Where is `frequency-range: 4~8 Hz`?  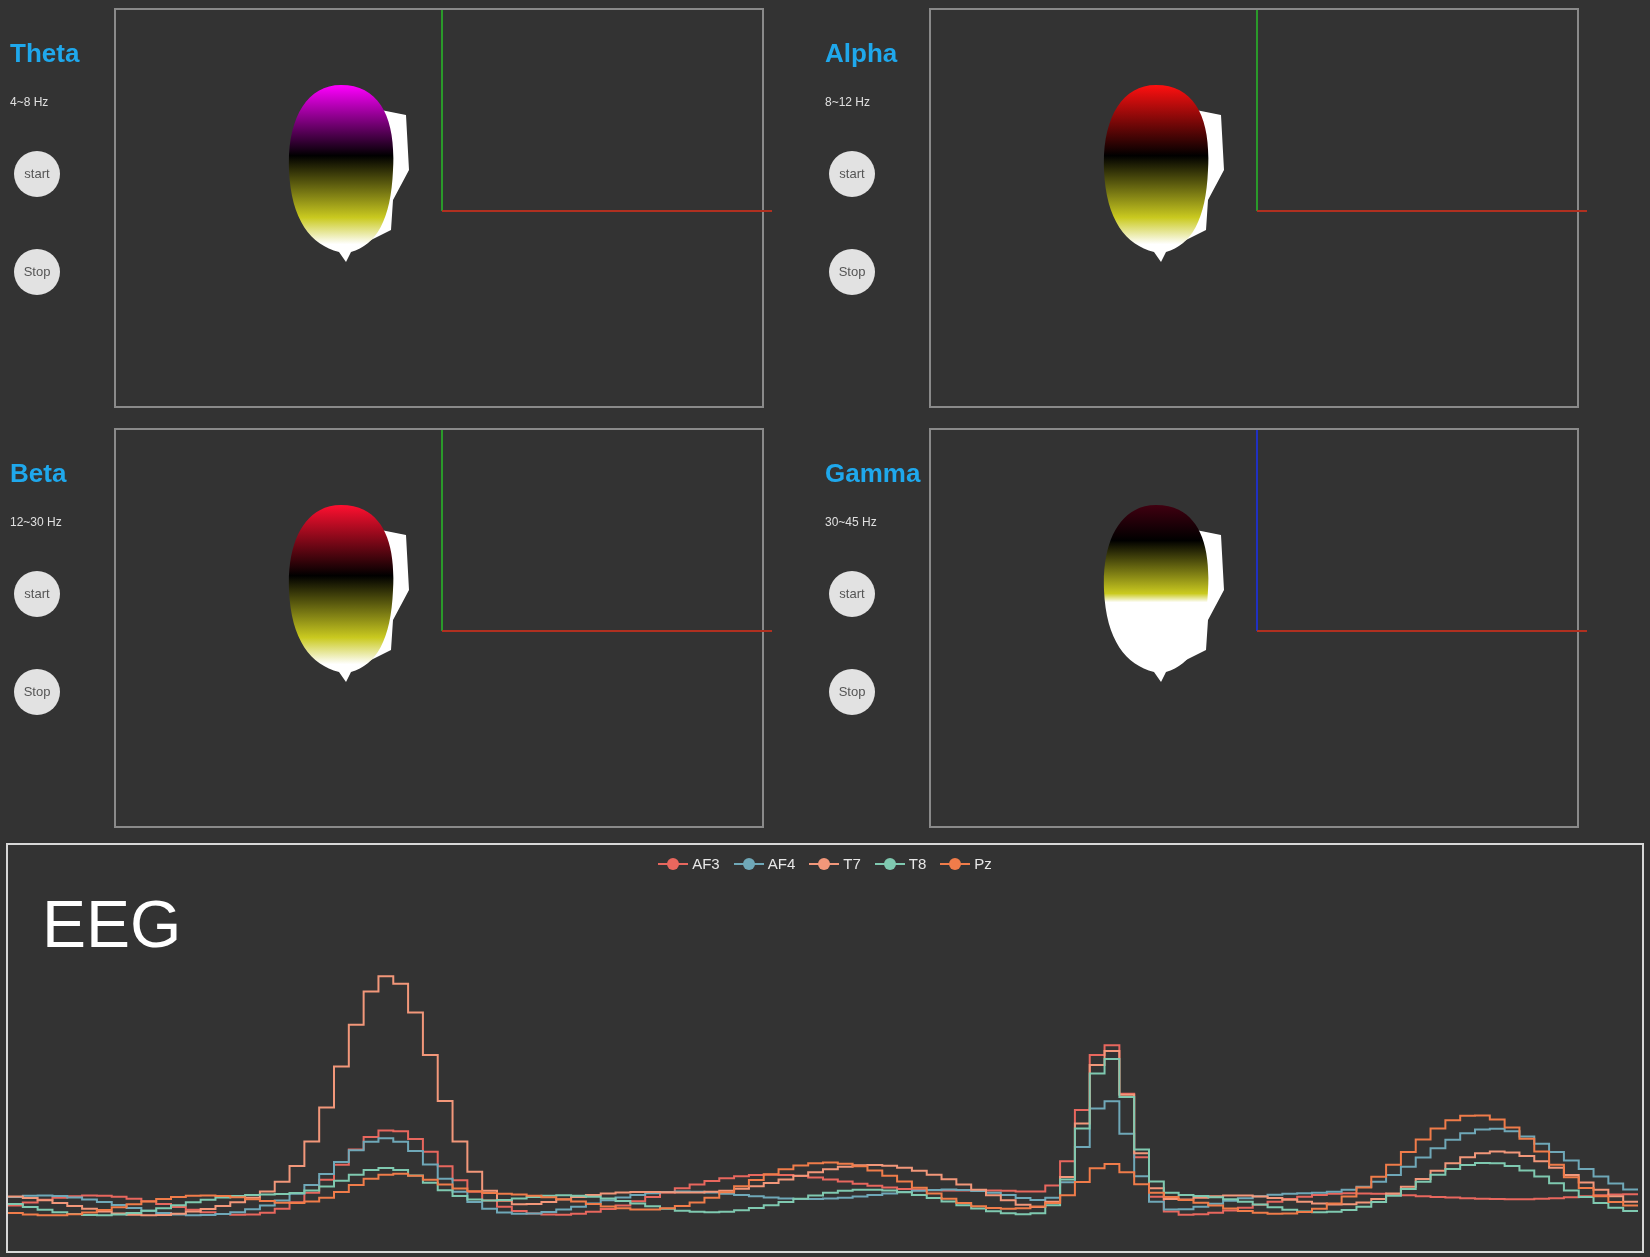 frequency-range: 4~8 Hz is located at coordinates (29, 102).